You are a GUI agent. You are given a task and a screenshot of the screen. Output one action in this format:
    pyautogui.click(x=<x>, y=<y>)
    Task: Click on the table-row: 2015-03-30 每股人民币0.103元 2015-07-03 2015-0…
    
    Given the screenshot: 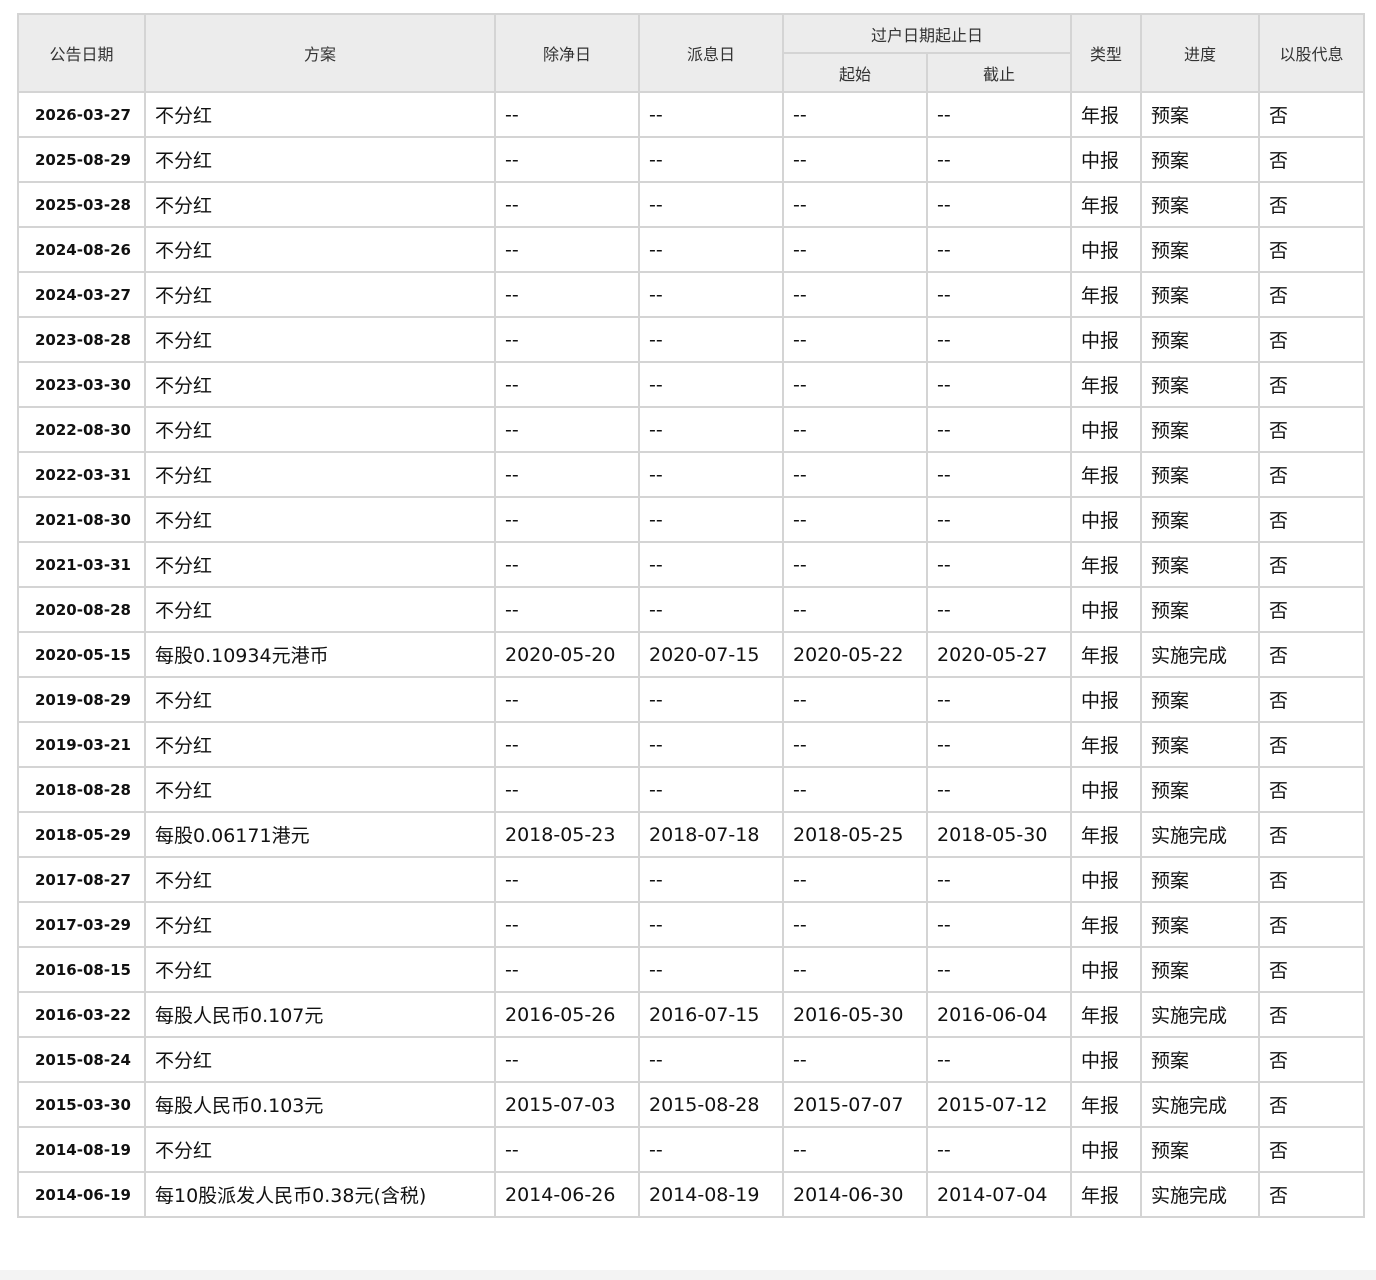 What is the action you would take?
    pyautogui.click(x=691, y=1104)
    